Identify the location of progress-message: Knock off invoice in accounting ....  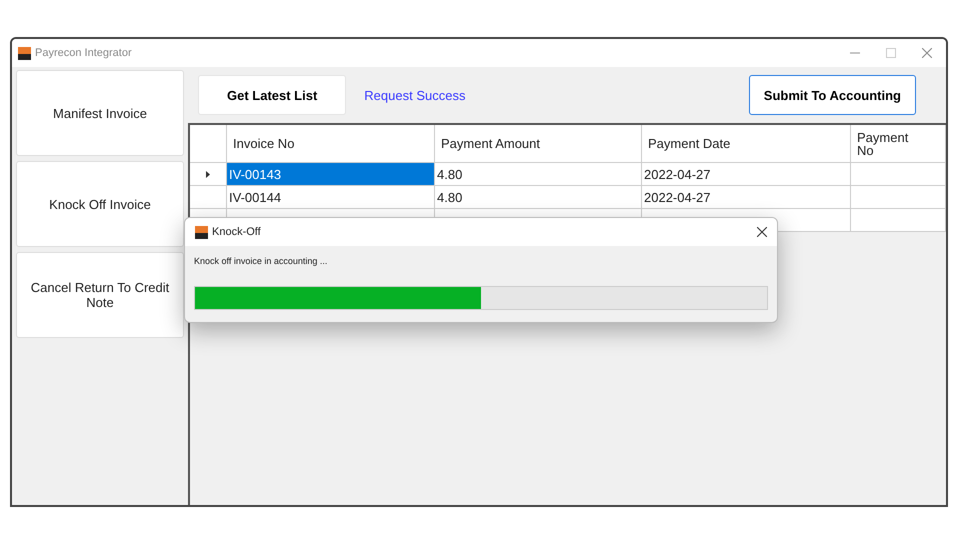
(261, 261).